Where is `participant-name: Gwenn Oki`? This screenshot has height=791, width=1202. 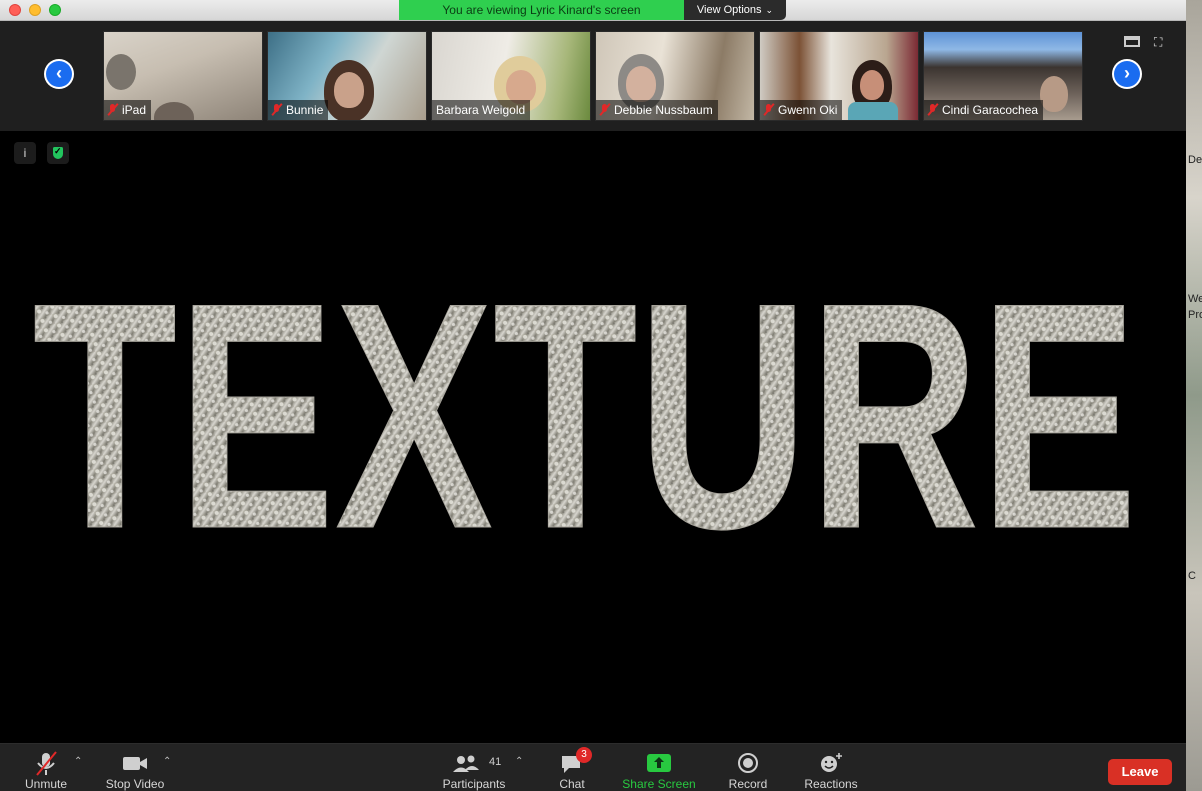 participant-name: Gwenn Oki is located at coordinates (808, 110).